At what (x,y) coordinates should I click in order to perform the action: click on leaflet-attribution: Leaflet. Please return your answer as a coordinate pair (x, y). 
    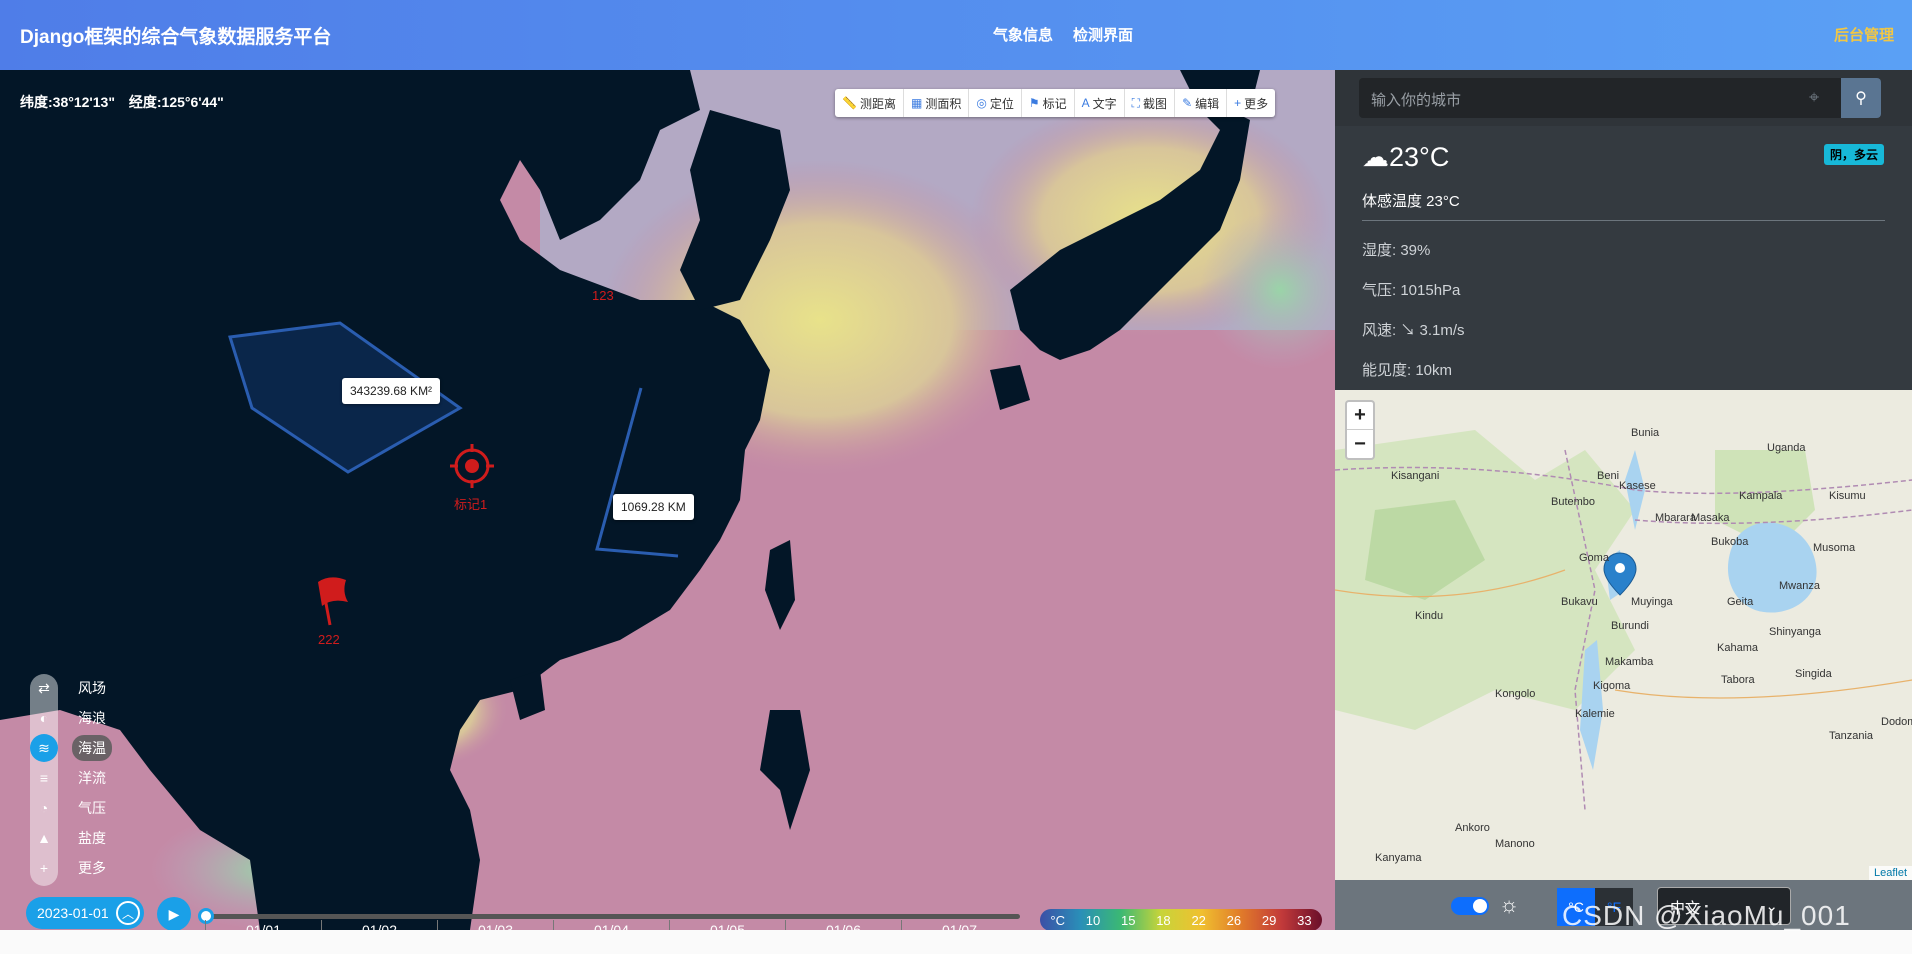
    Looking at the image, I should click on (1890, 873).